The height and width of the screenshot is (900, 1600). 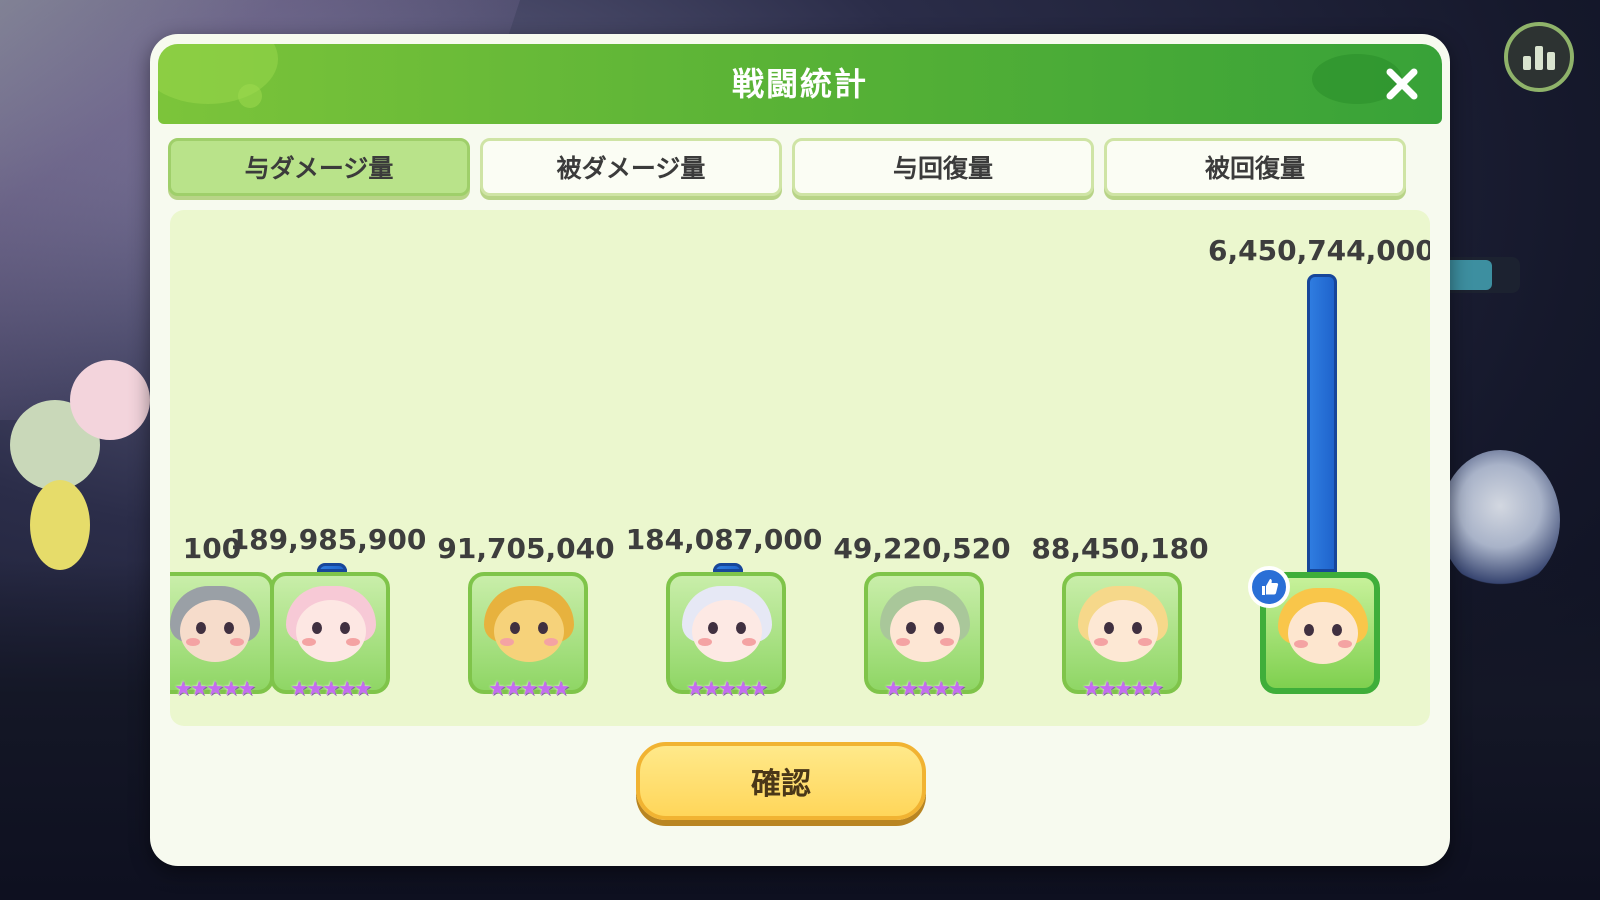 What do you see at coordinates (922, 548) in the screenshot?
I see `damage-value: 49,220,520` at bounding box center [922, 548].